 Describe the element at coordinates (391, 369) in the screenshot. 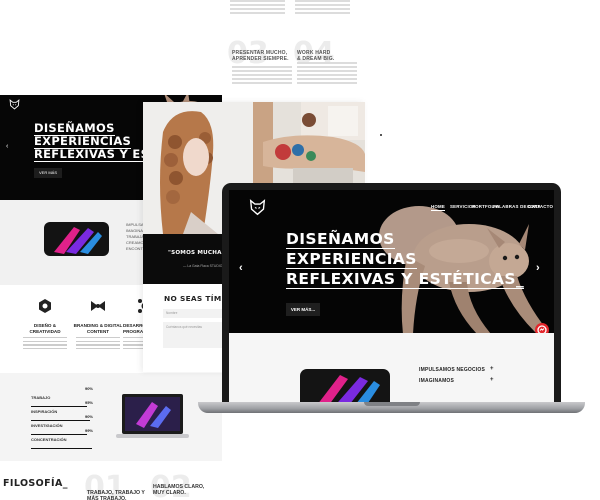

I see `site-services-section: IMPULSAMOS NEGOCIOS + IMAGINAMOS +` at that location.